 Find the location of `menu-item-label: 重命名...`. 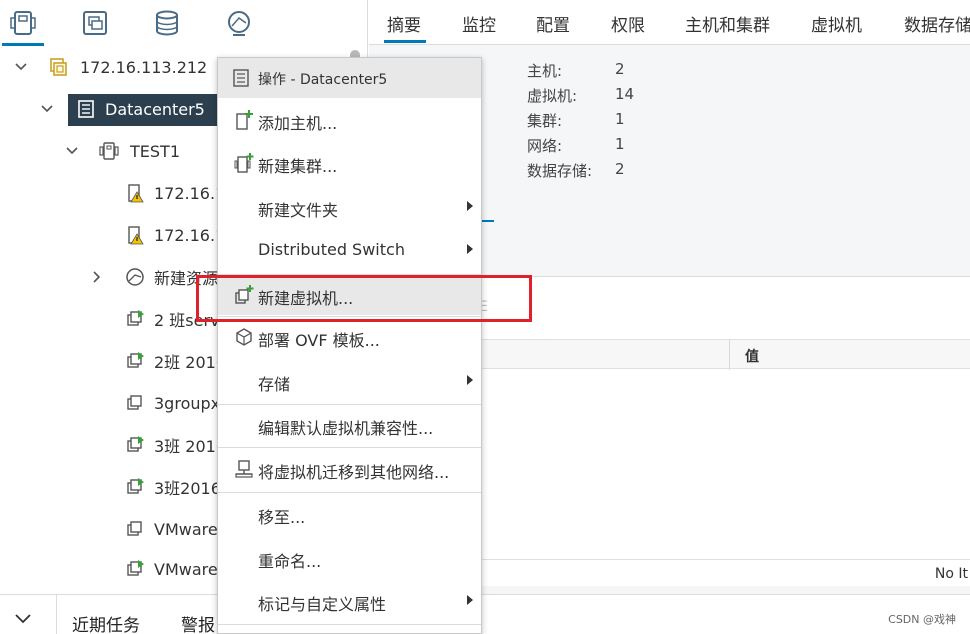

menu-item-label: 重命名... is located at coordinates (290, 561).